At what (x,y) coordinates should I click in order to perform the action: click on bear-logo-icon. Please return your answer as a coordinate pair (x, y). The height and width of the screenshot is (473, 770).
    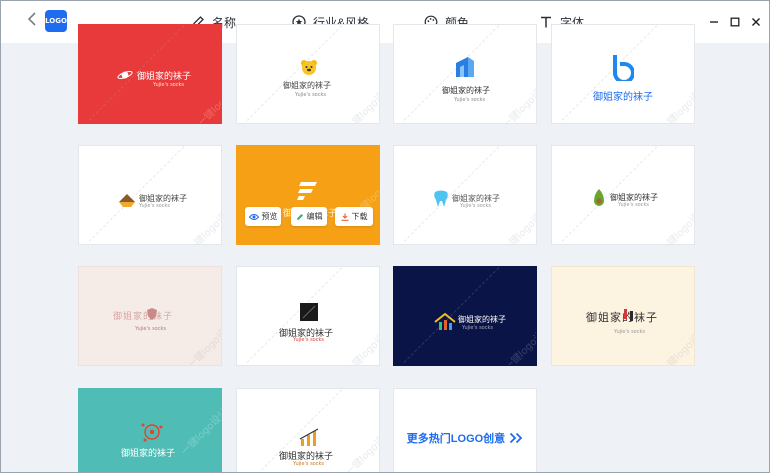
    Looking at the image, I should click on (309, 67).